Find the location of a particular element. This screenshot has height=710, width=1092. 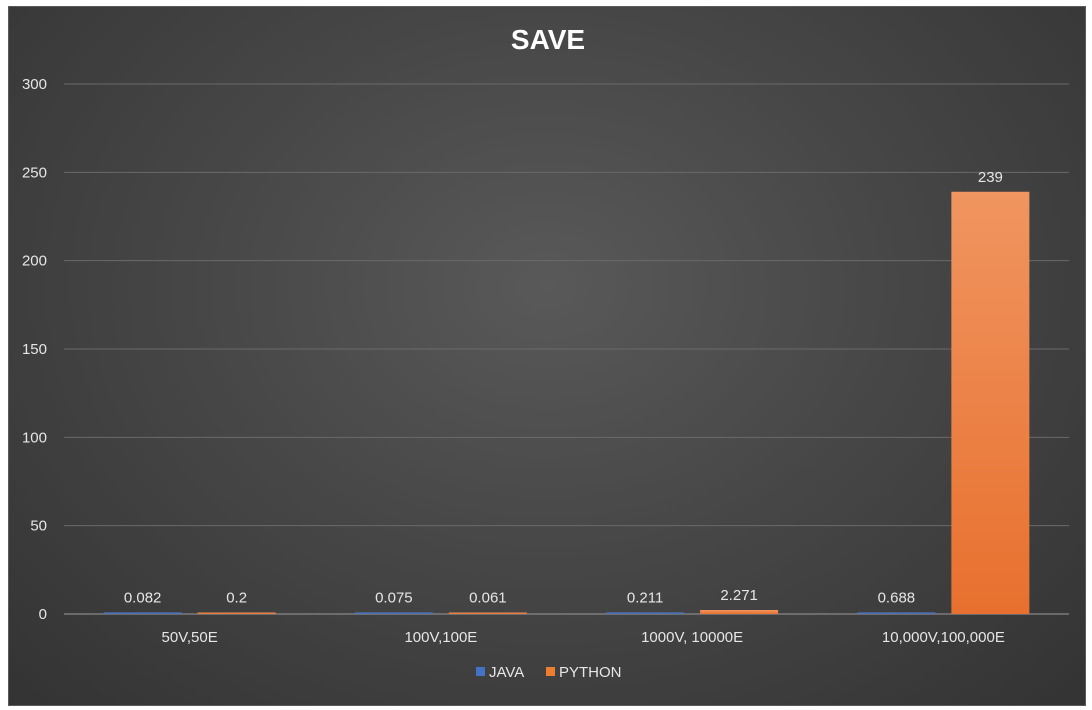

x-tick-label: 1000V, 10000E is located at coordinates (692, 637).